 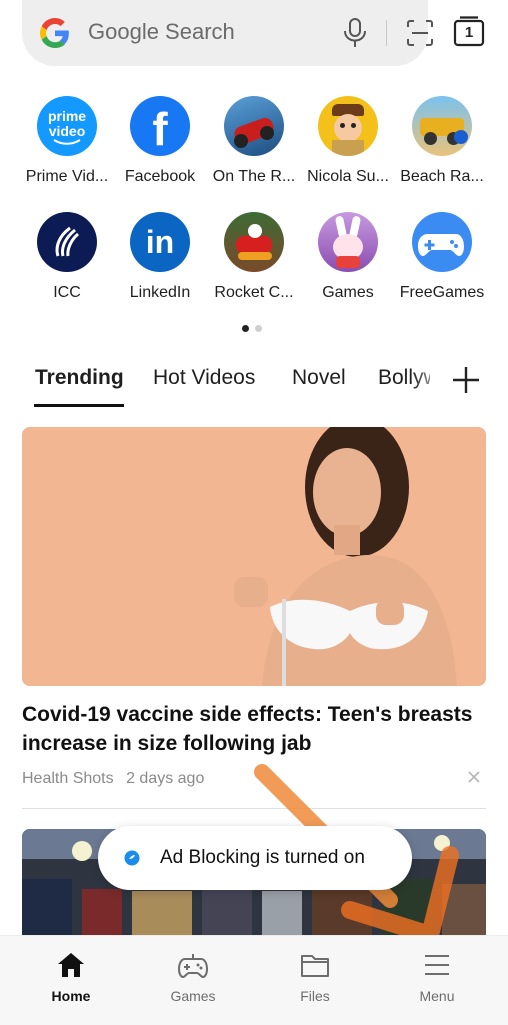 What do you see at coordinates (71, 996) in the screenshot?
I see `nav-label: Home` at bounding box center [71, 996].